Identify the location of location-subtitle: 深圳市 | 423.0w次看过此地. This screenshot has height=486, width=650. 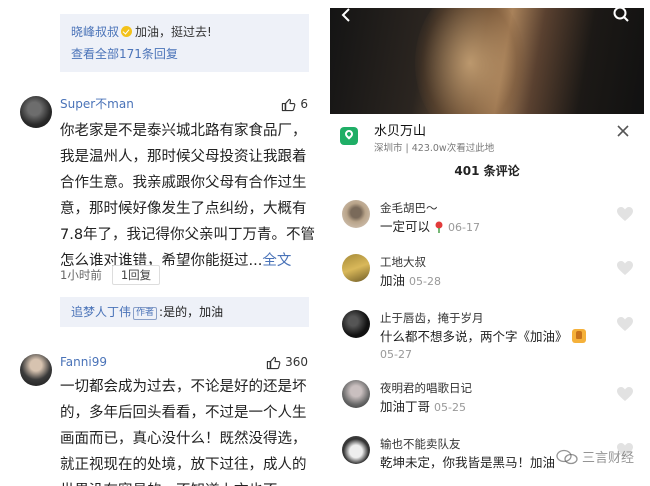
(434, 148).